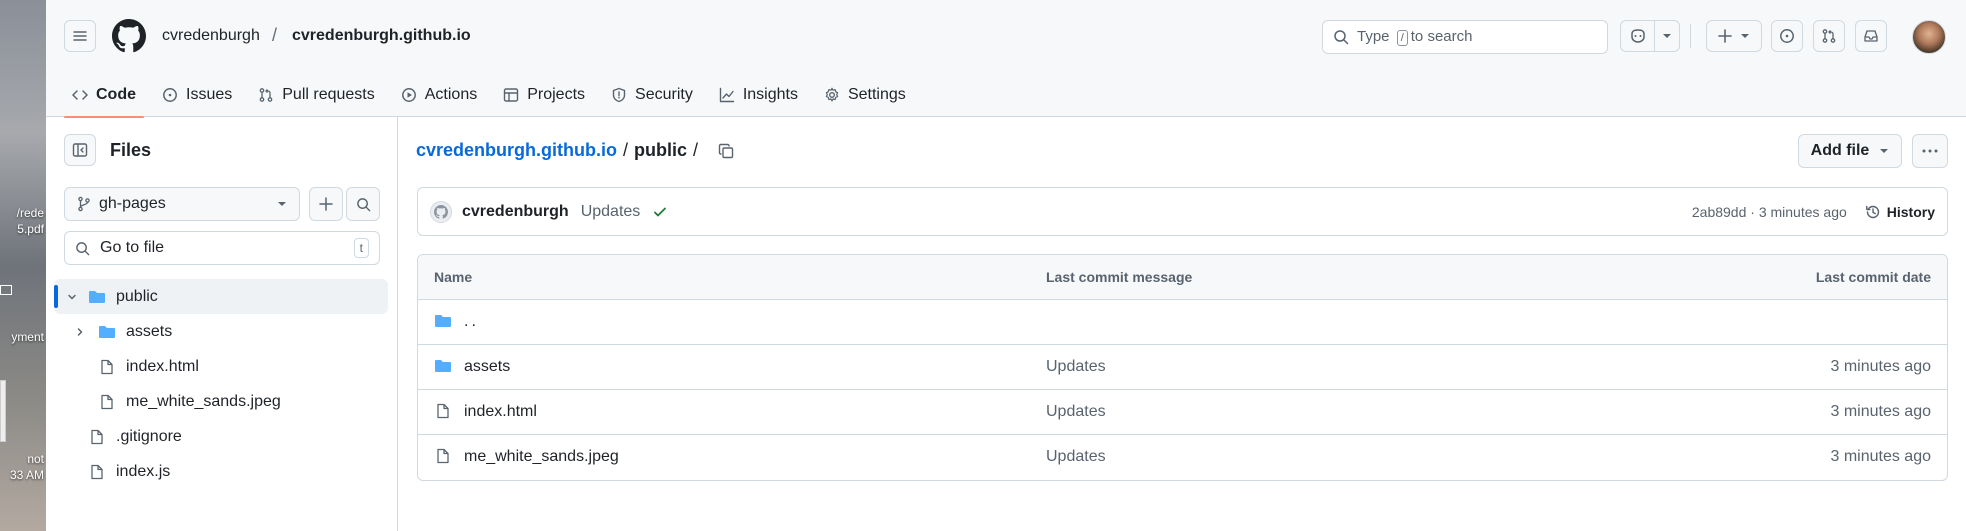 Image resolution: width=1966 pixels, height=531 pixels. What do you see at coordinates (1182, 367) in the screenshot?
I see `table-row: assets Updates 3 minutes ago` at bounding box center [1182, 367].